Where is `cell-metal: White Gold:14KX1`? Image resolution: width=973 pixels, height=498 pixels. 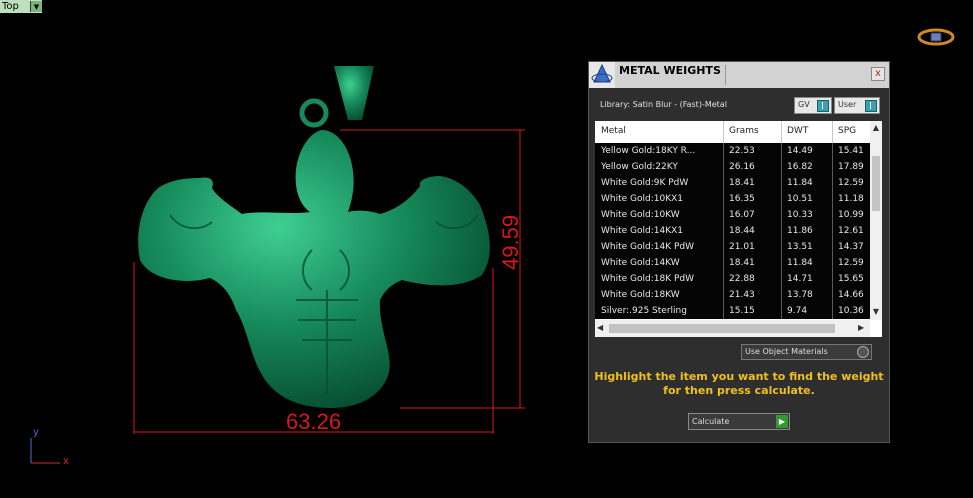
cell-metal: White Gold:14KX1 is located at coordinates (642, 231).